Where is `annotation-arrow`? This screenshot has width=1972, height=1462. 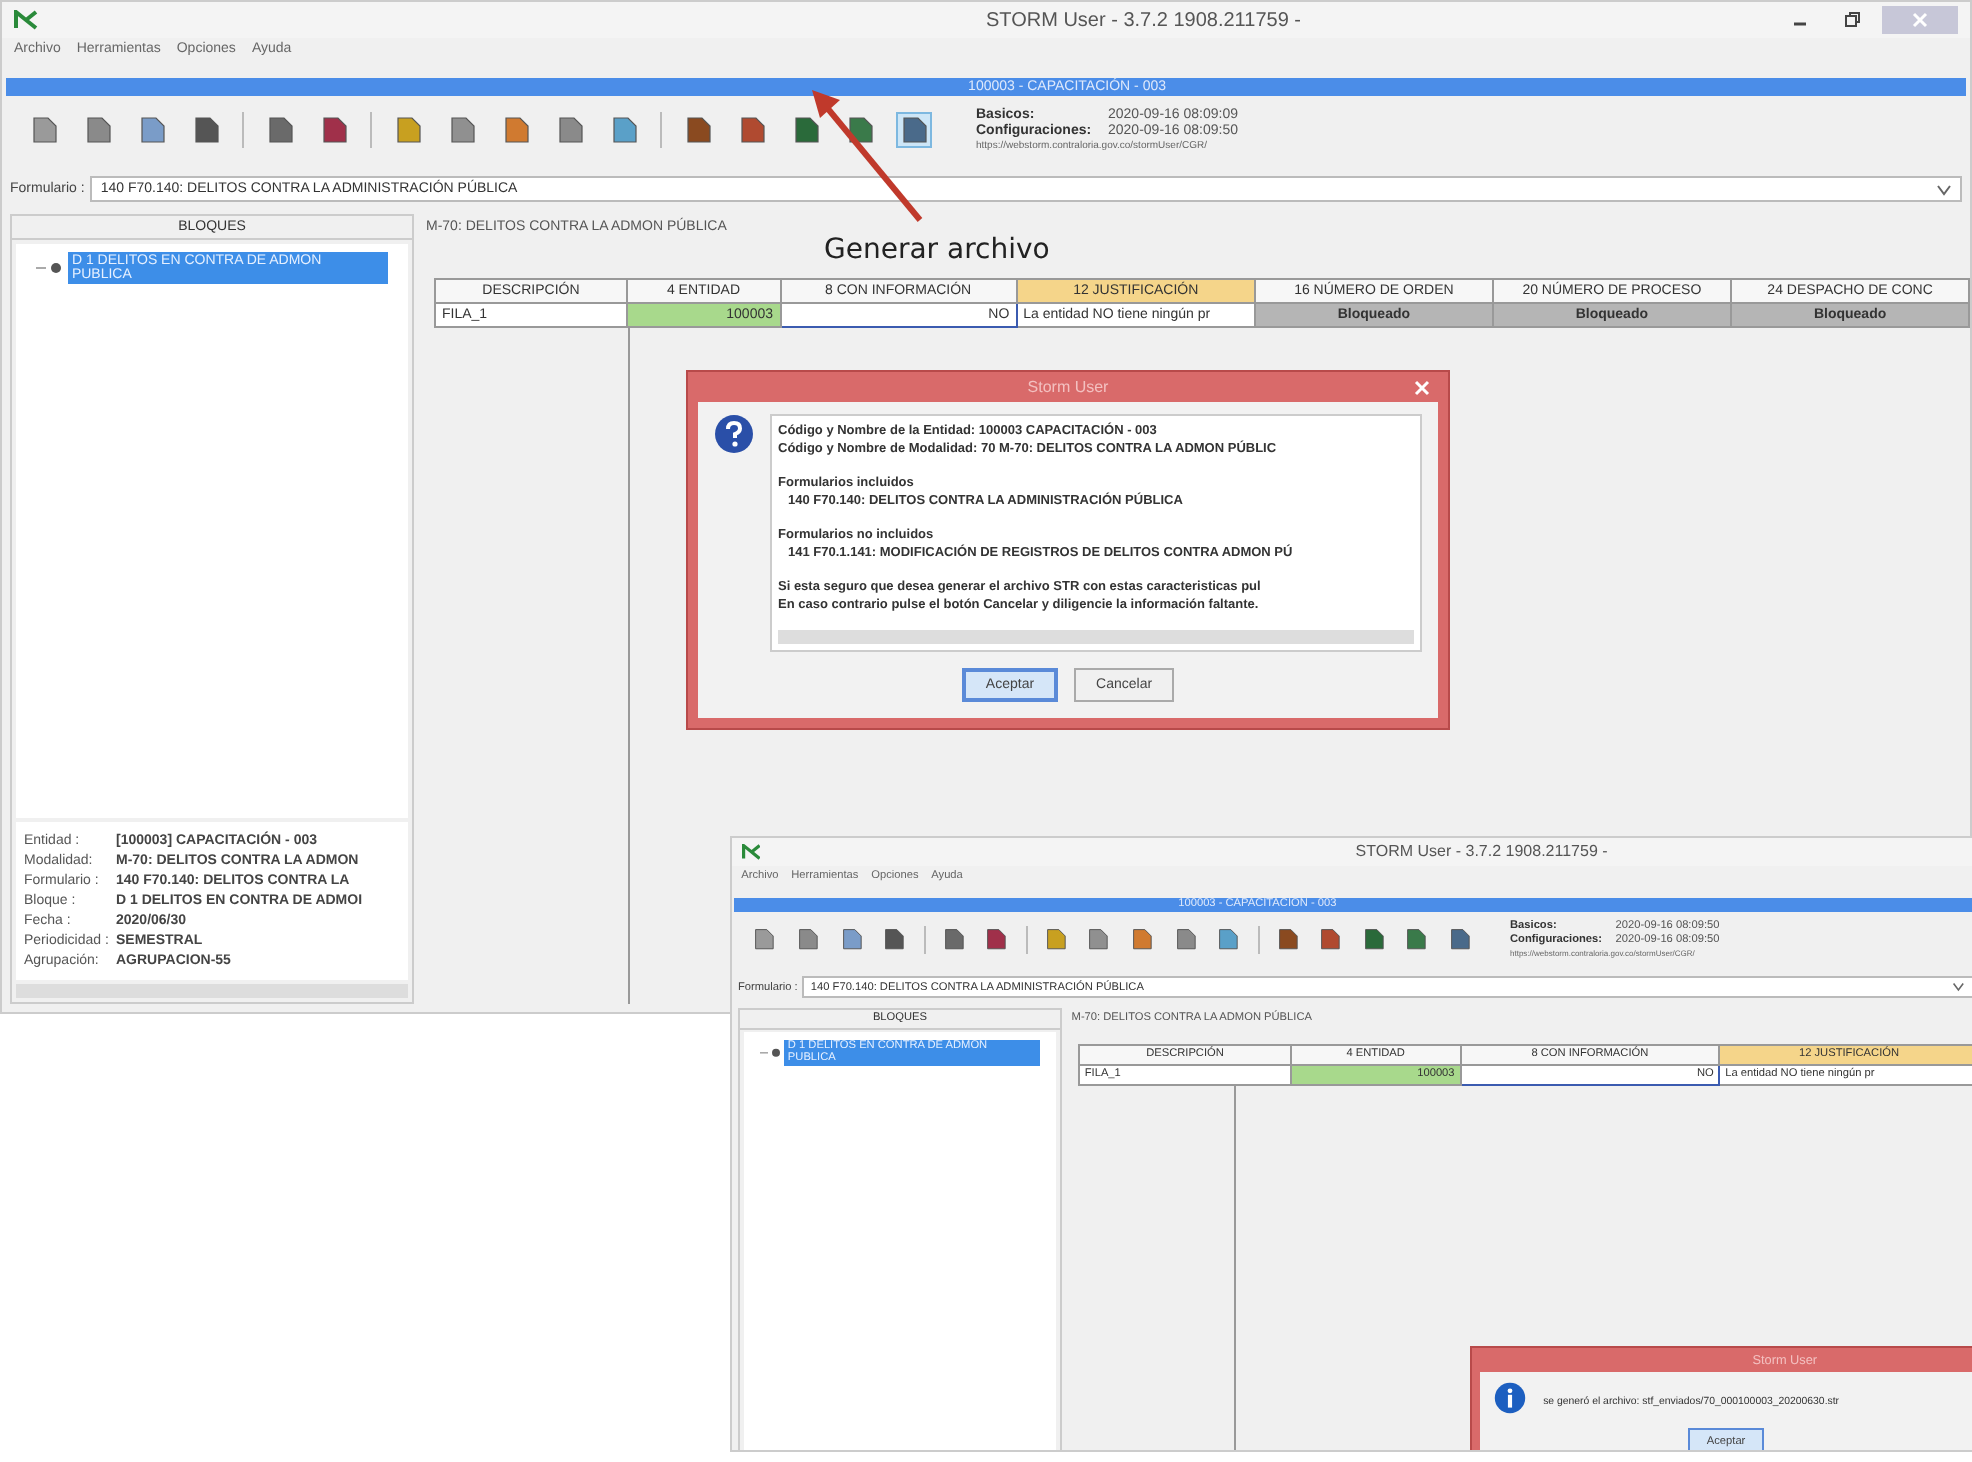 annotation-arrow is located at coordinates (868, 156).